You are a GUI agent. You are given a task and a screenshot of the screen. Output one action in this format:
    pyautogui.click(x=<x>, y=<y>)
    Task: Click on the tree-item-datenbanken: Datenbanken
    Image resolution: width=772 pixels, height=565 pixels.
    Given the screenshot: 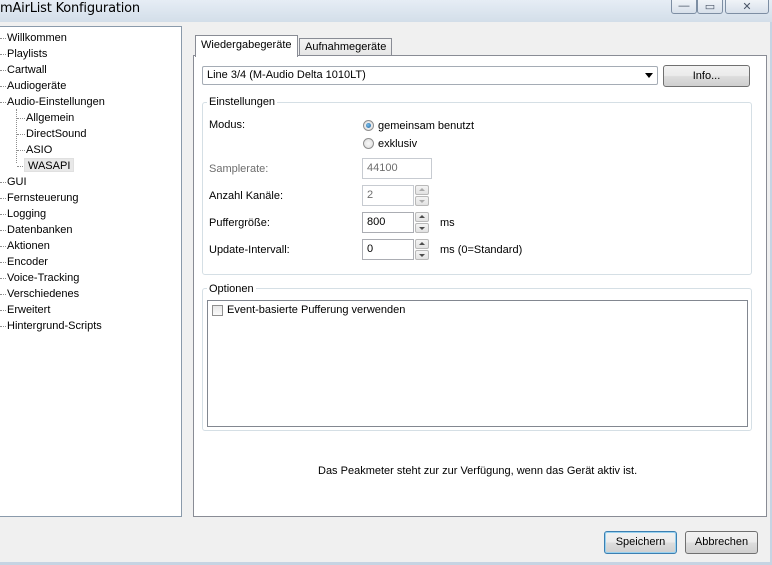 What is the action you would take?
    pyautogui.click(x=39, y=230)
    